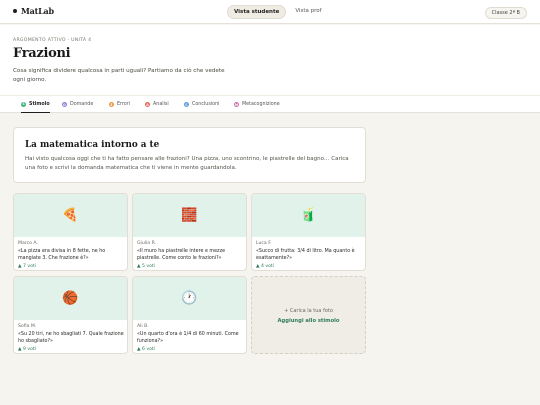 This screenshot has height=405, width=540. I want to click on brand-logo-icon, so click(15, 11).